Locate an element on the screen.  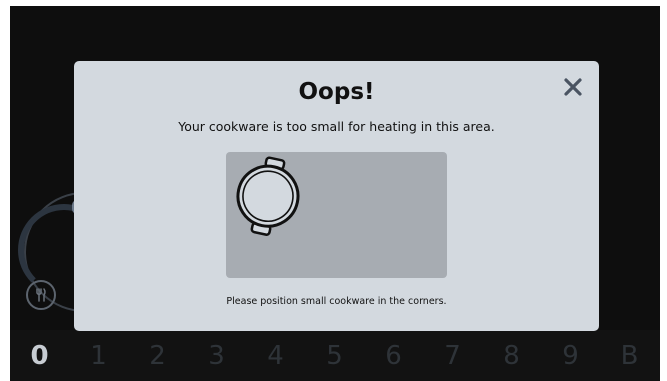
fork-knife-icon is located at coordinates (41, 295).